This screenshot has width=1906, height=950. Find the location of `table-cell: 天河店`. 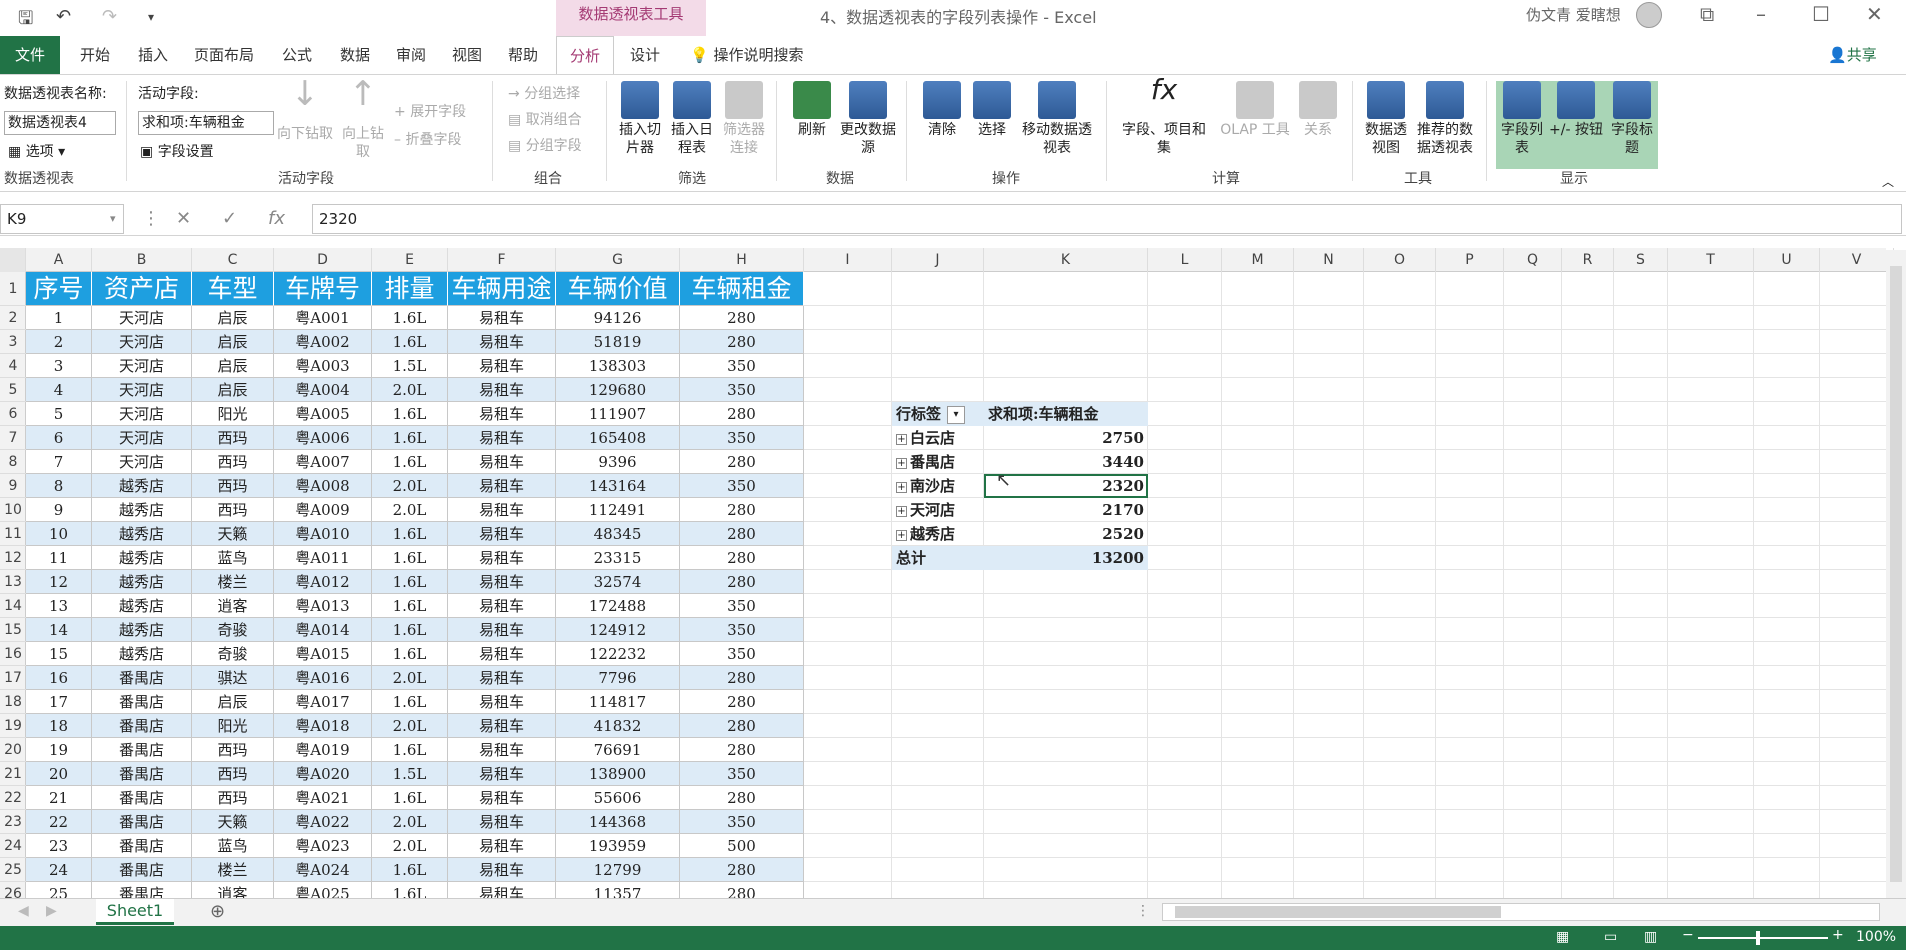

table-cell: 天河店 is located at coordinates (142, 342).